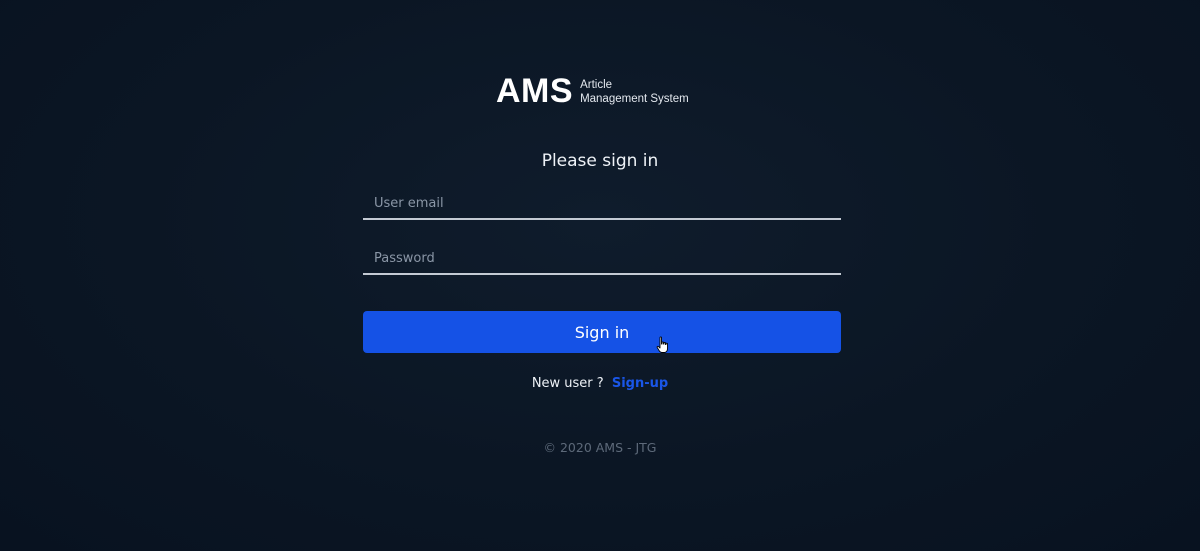 This screenshot has height=551, width=1200. I want to click on password-field, so click(602, 258).